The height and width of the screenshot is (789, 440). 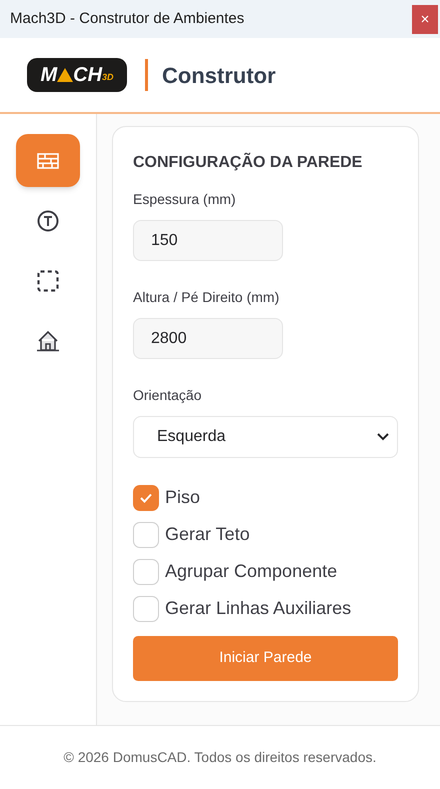 I want to click on footer-text: © 2026 DomusCAD. Todos os direitos reservados., so click(x=220, y=757).